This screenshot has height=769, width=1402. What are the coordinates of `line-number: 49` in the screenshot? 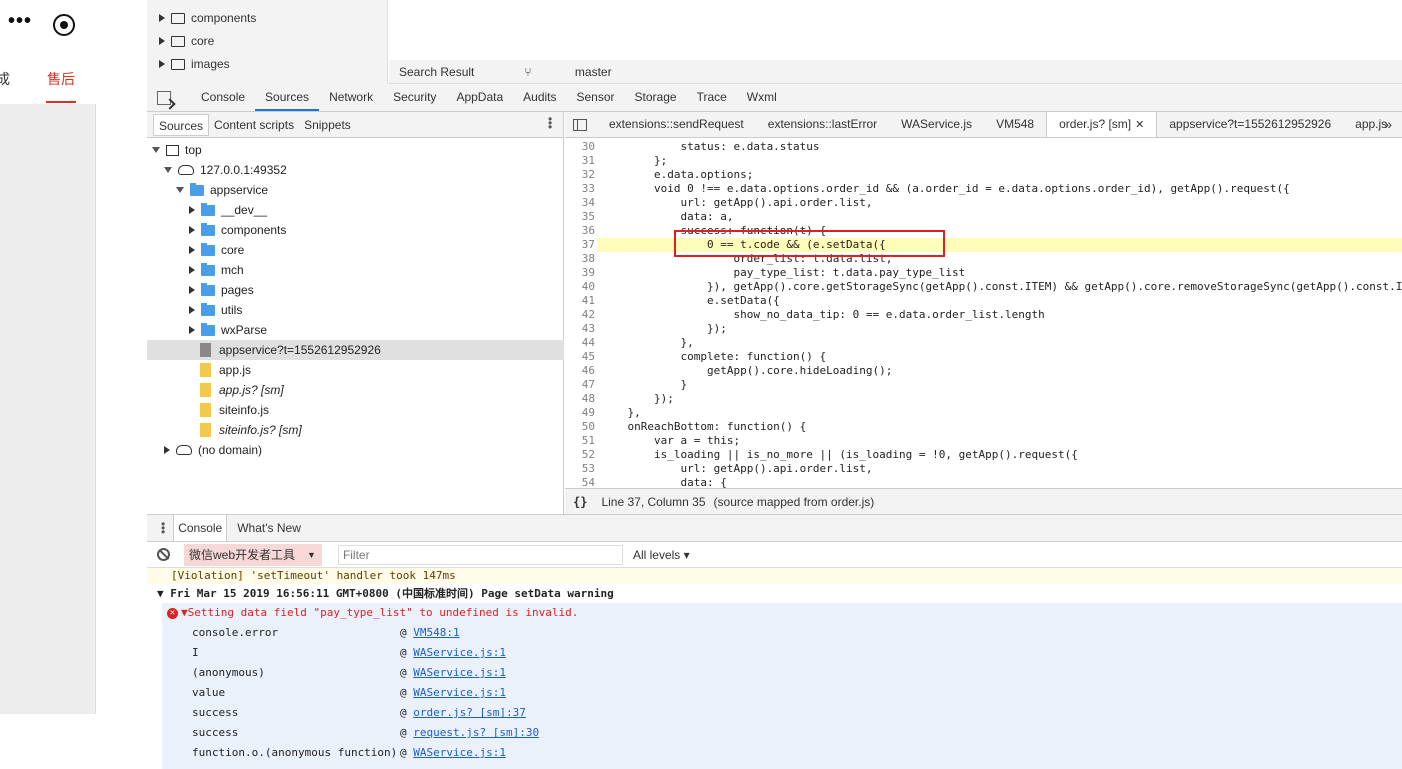 It's located at (580, 412).